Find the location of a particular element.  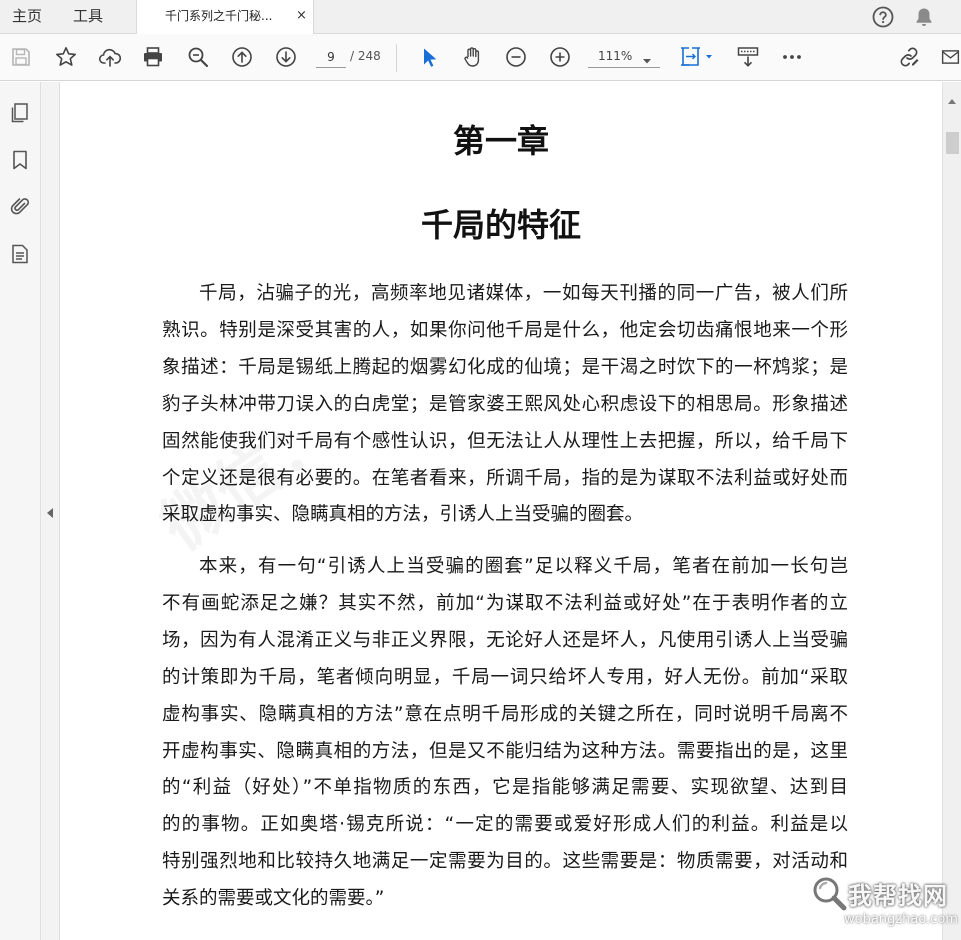

collapse-panel-icon is located at coordinates (50, 511).